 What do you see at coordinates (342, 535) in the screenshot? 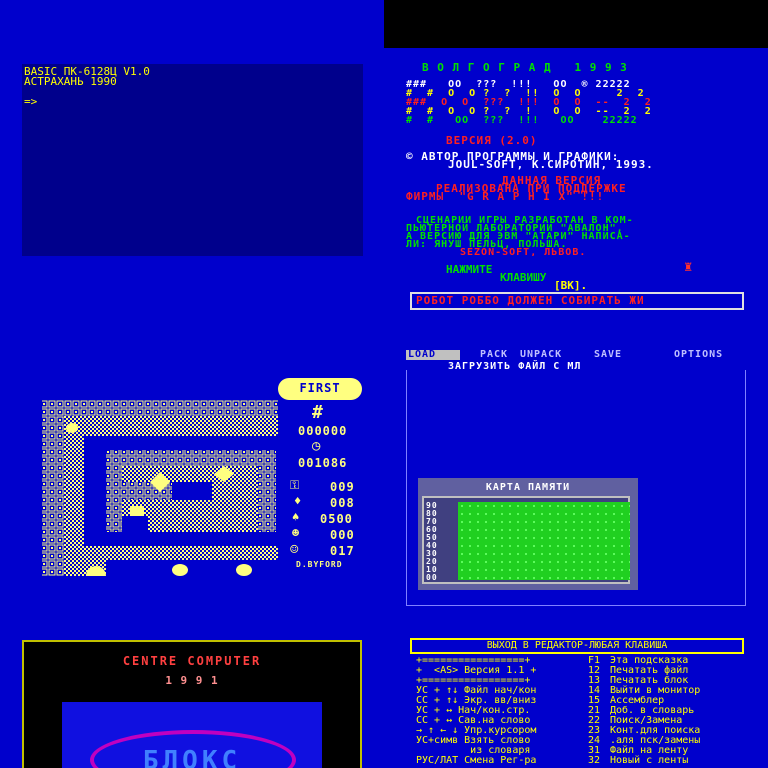
I see `counter-lives: 000` at bounding box center [342, 535].